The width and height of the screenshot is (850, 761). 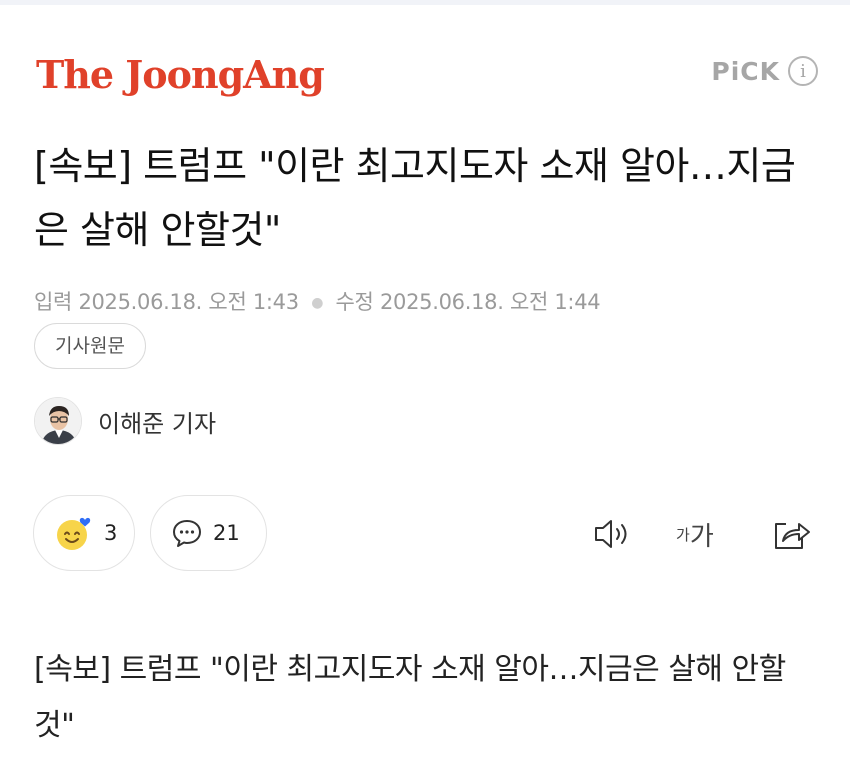 What do you see at coordinates (490, 302) in the screenshot?
I see `modified-time: 2025.06.18. 오전 1:44` at bounding box center [490, 302].